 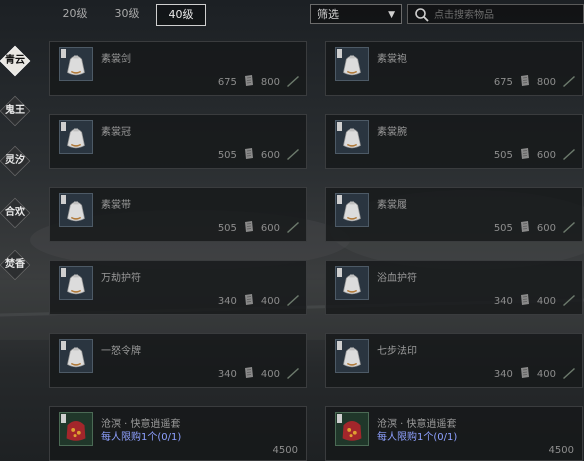 I want to click on item-card: 素裳剑 675 800, so click(x=178, y=68).